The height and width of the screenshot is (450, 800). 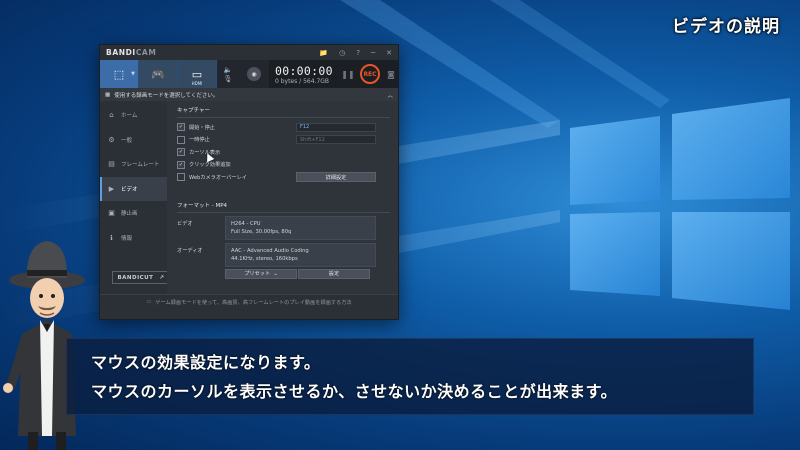 I want to click on audio-format-label: オーディオ, so click(x=190, y=250).